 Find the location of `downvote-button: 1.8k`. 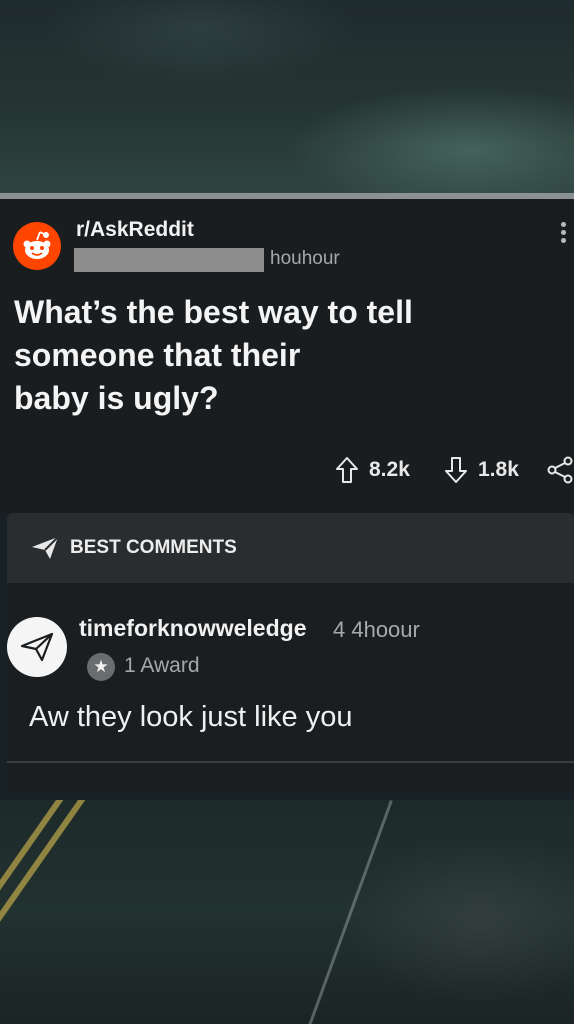

downvote-button: 1.8k is located at coordinates (481, 470).